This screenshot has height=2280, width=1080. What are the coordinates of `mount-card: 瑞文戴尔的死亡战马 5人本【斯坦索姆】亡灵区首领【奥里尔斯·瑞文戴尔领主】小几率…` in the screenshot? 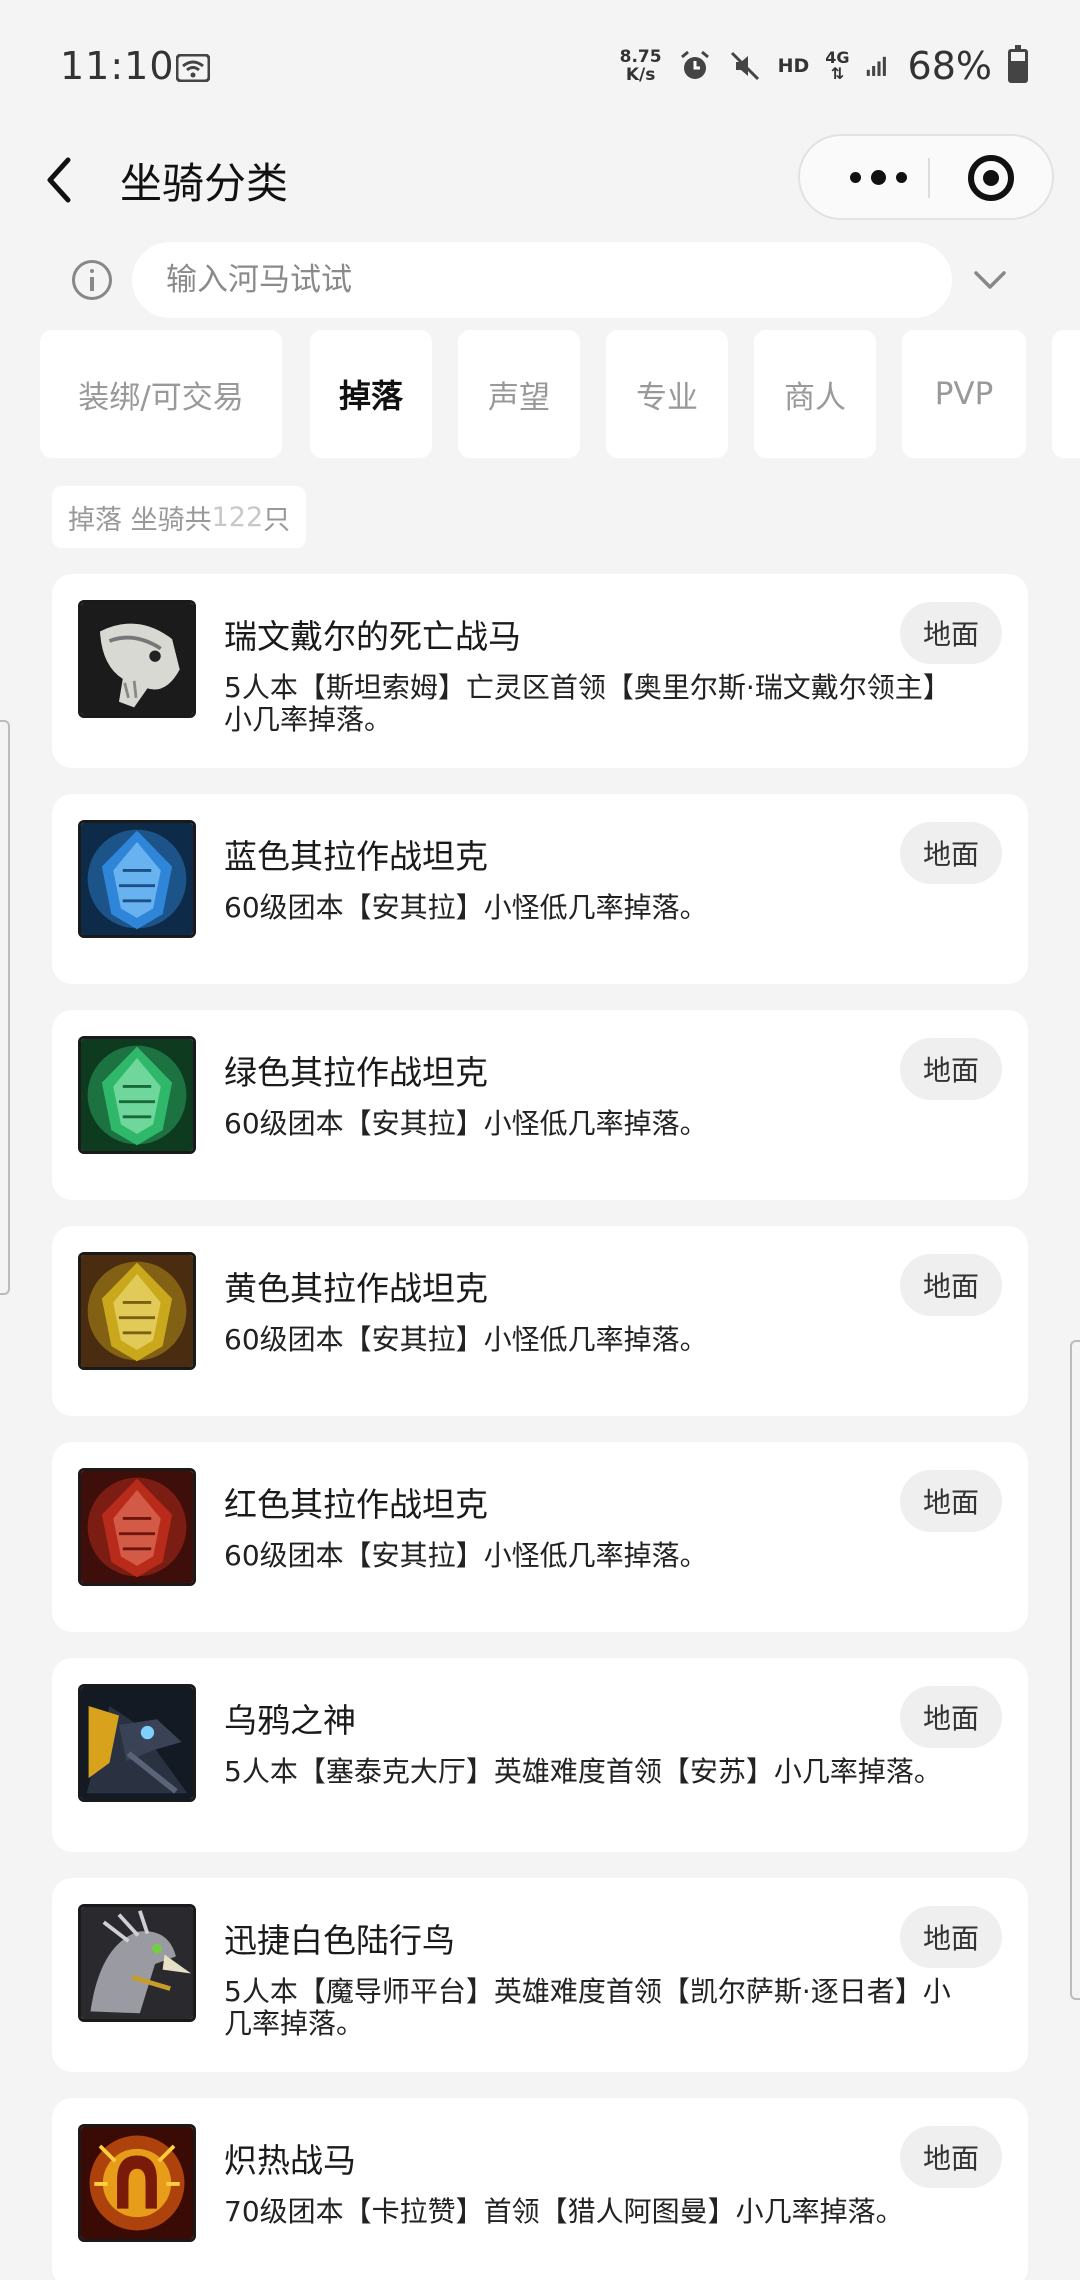 It's located at (540, 671).